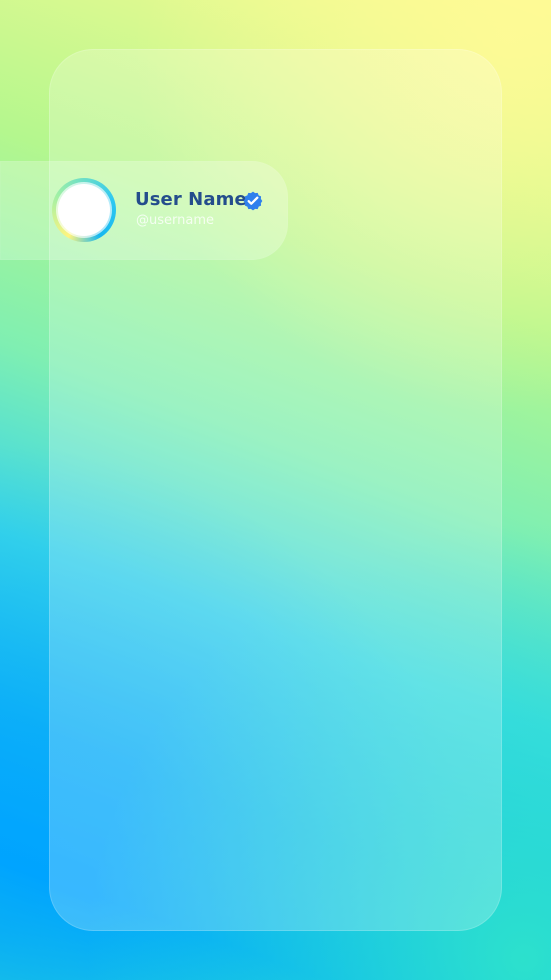 The height and width of the screenshot is (980, 551). I want to click on display-name: User Name, so click(191, 199).